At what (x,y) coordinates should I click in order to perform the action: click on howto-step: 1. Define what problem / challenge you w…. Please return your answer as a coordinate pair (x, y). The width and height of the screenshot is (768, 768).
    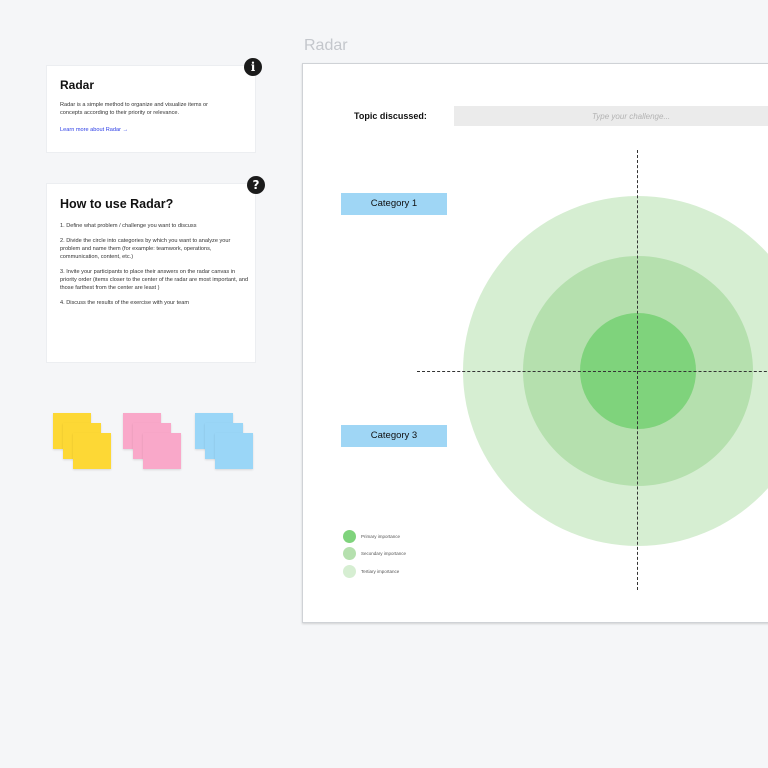
    Looking at the image, I should click on (128, 226).